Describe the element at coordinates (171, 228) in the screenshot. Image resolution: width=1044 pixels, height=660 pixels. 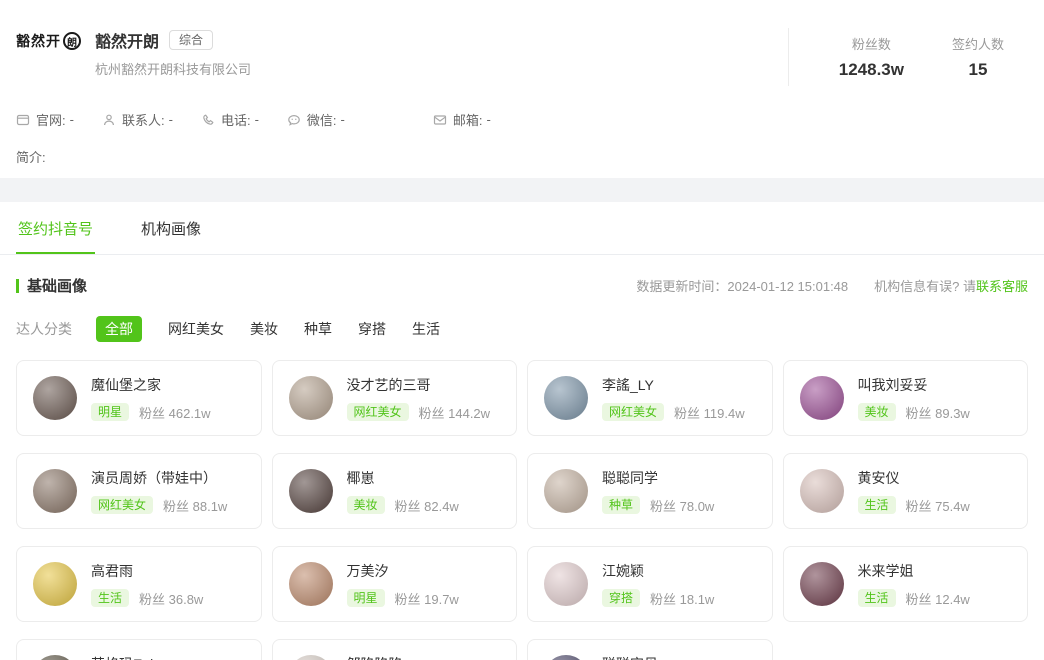
I see `tab-机构画像: 机构画像` at that location.